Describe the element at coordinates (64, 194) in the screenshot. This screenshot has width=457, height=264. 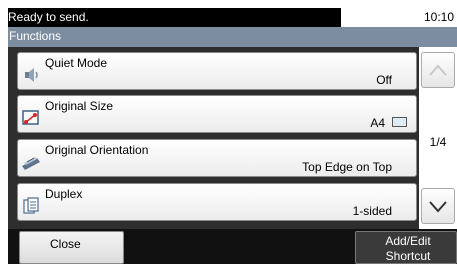
I see `item-label: Duplex` at that location.